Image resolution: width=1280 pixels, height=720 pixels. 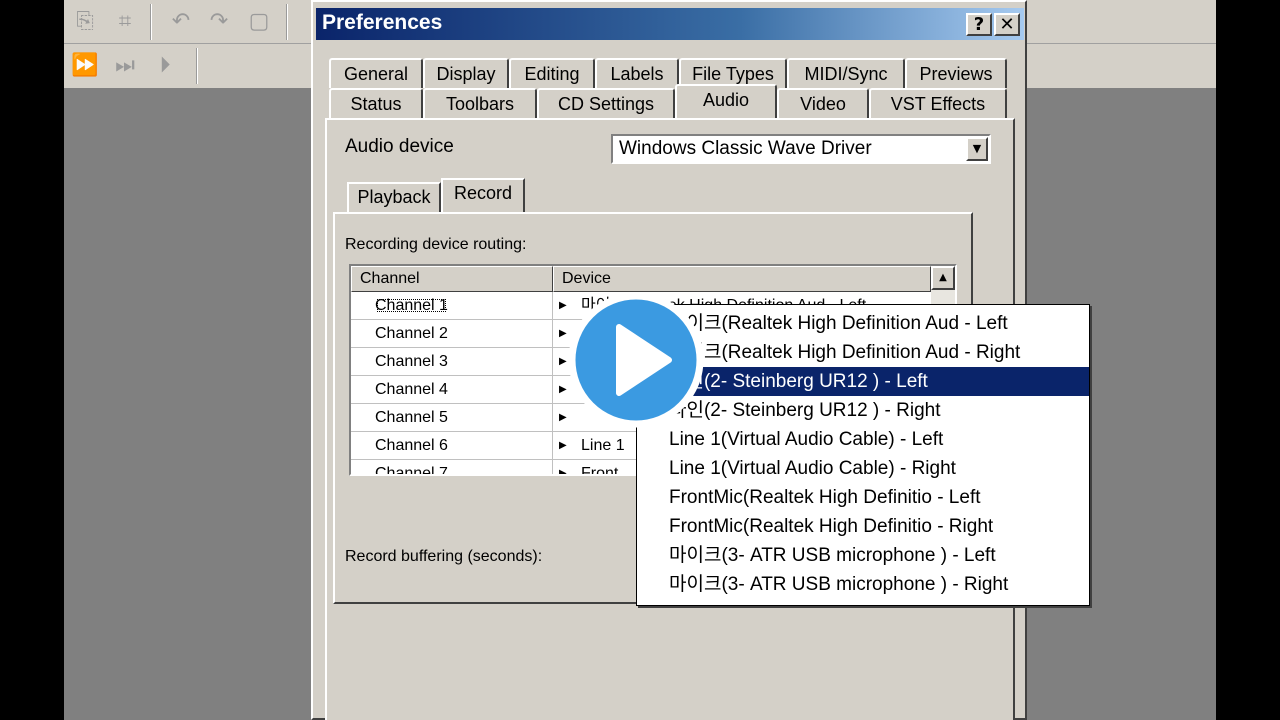 What do you see at coordinates (376, 73) in the screenshot?
I see `tab-general: General` at bounding box center [376, 73].